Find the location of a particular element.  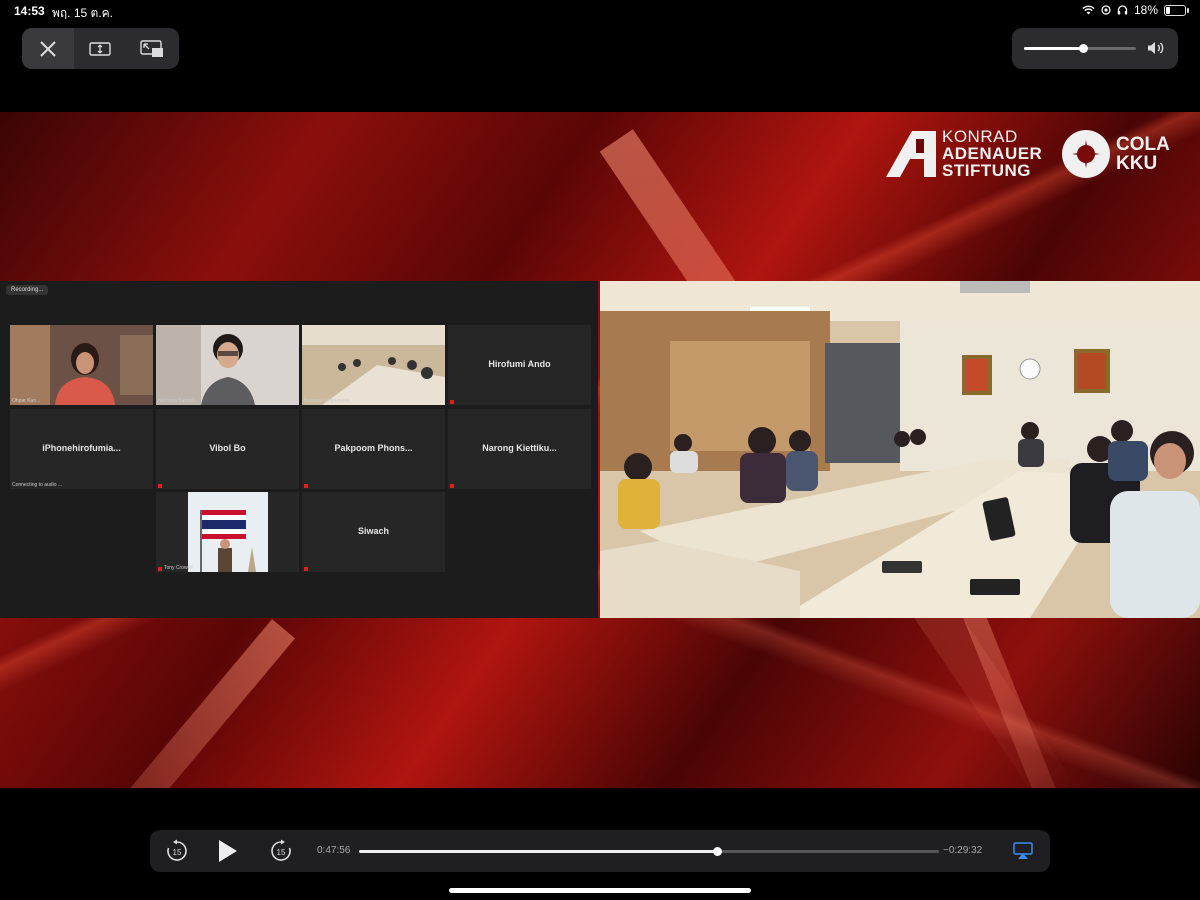

wifi-icon is located at coordinates (1088, 10).